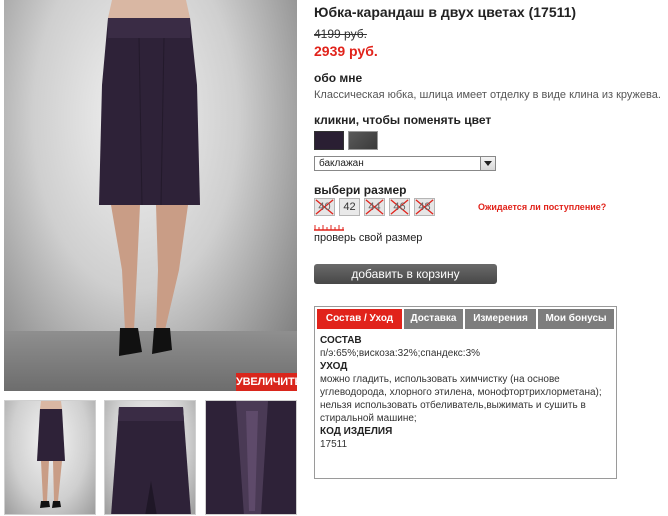  Describe the element at coordinates (329, 140) in the screenshot. I see `color-swatch-eggplant` at that location.